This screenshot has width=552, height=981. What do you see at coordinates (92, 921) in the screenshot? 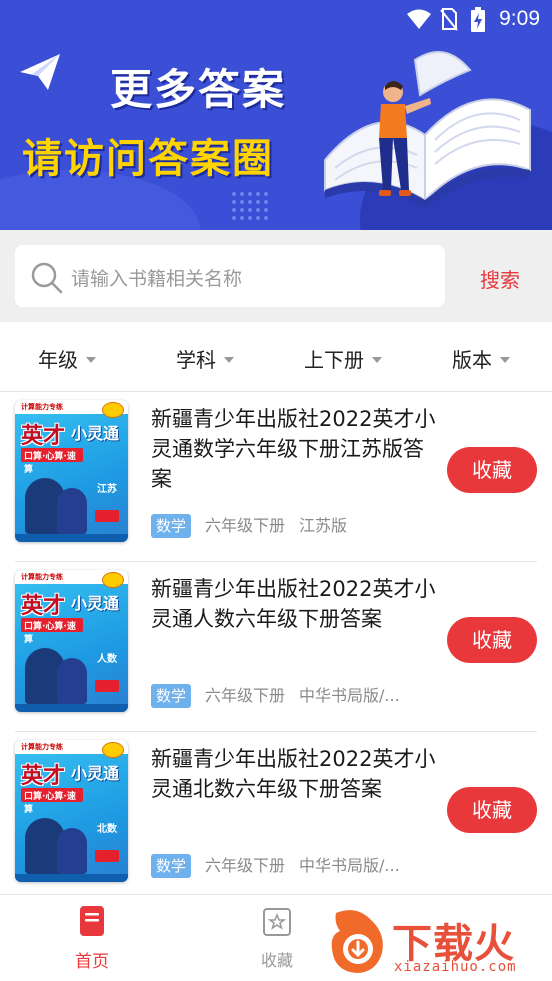
I see `book-icon` at bounding box center [92, 921].